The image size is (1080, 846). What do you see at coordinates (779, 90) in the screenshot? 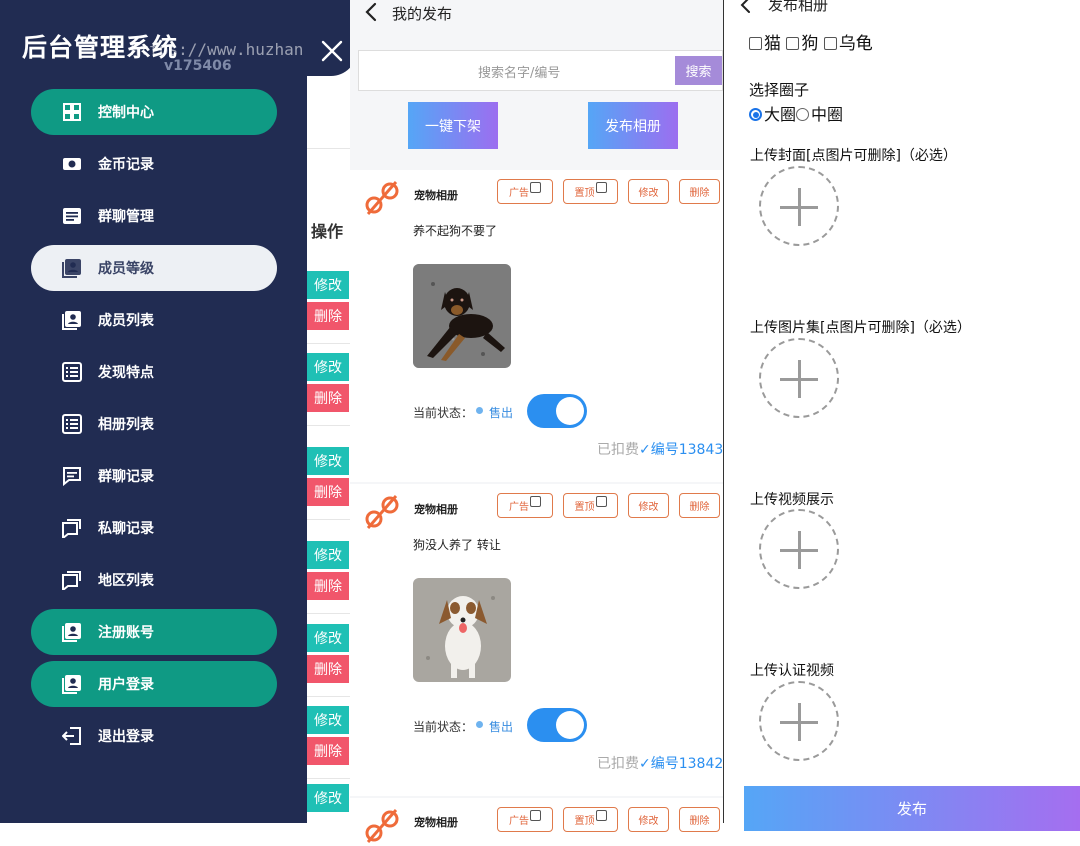
I see `circle-label: 选择圈子` at bounding box center [779, 90].